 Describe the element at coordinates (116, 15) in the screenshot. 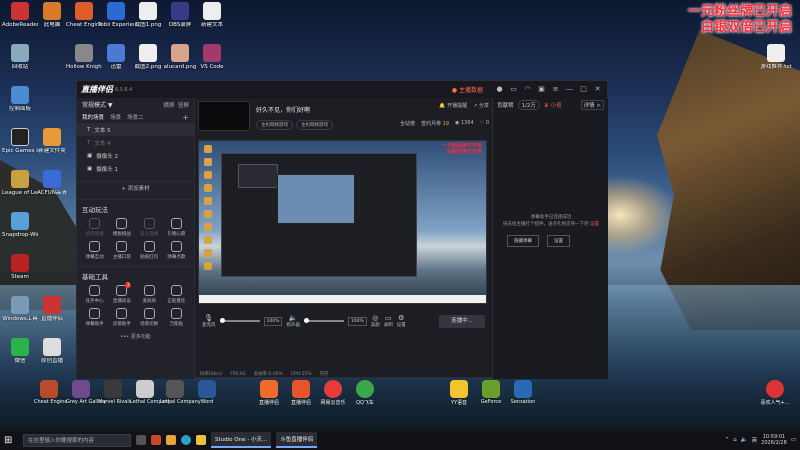

I see `desktop-icon: Tobii Experience` at that location.